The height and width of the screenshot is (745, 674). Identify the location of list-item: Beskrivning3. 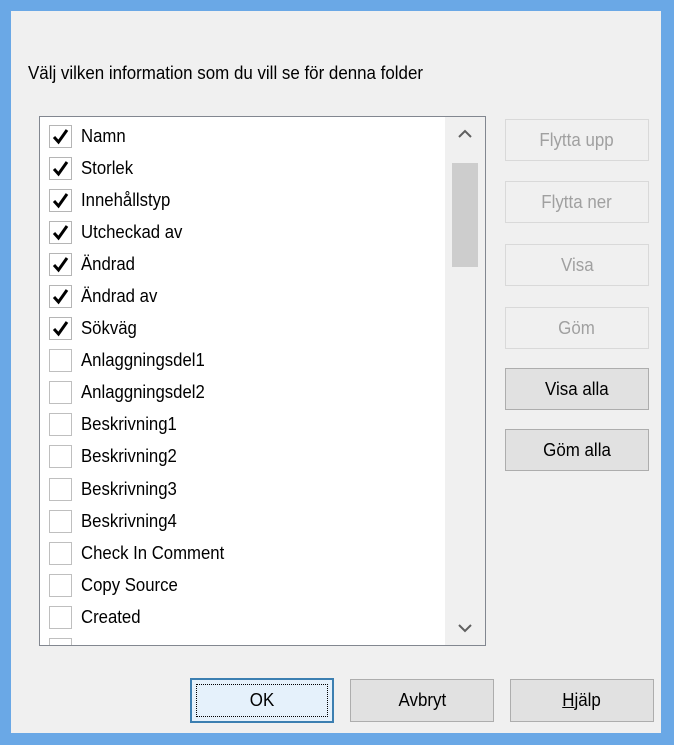
(240, 489).